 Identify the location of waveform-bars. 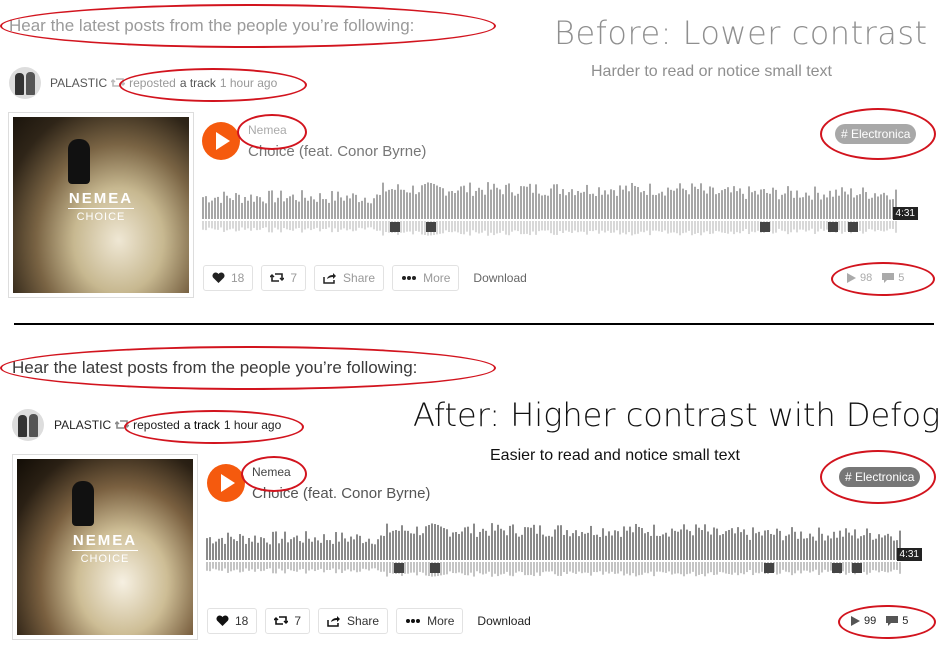
(553, 550).